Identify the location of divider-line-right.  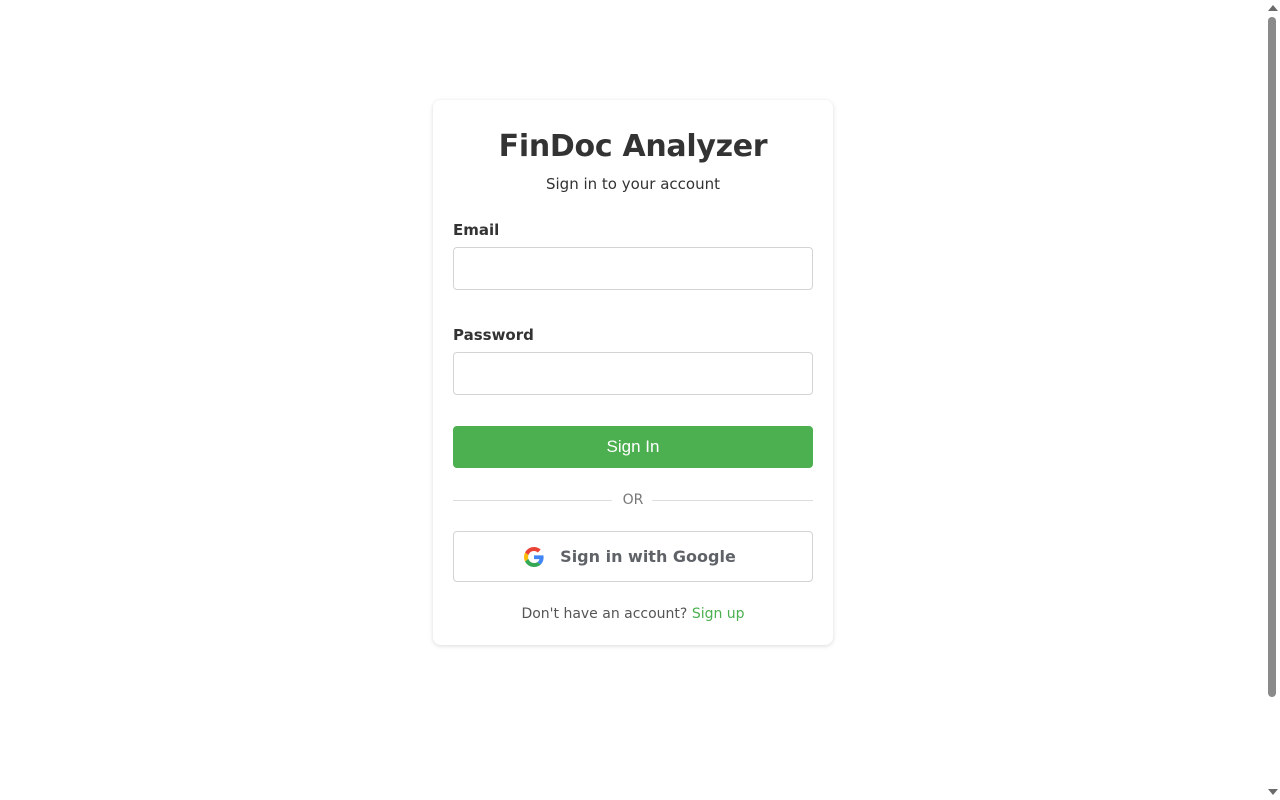
(732, 500).